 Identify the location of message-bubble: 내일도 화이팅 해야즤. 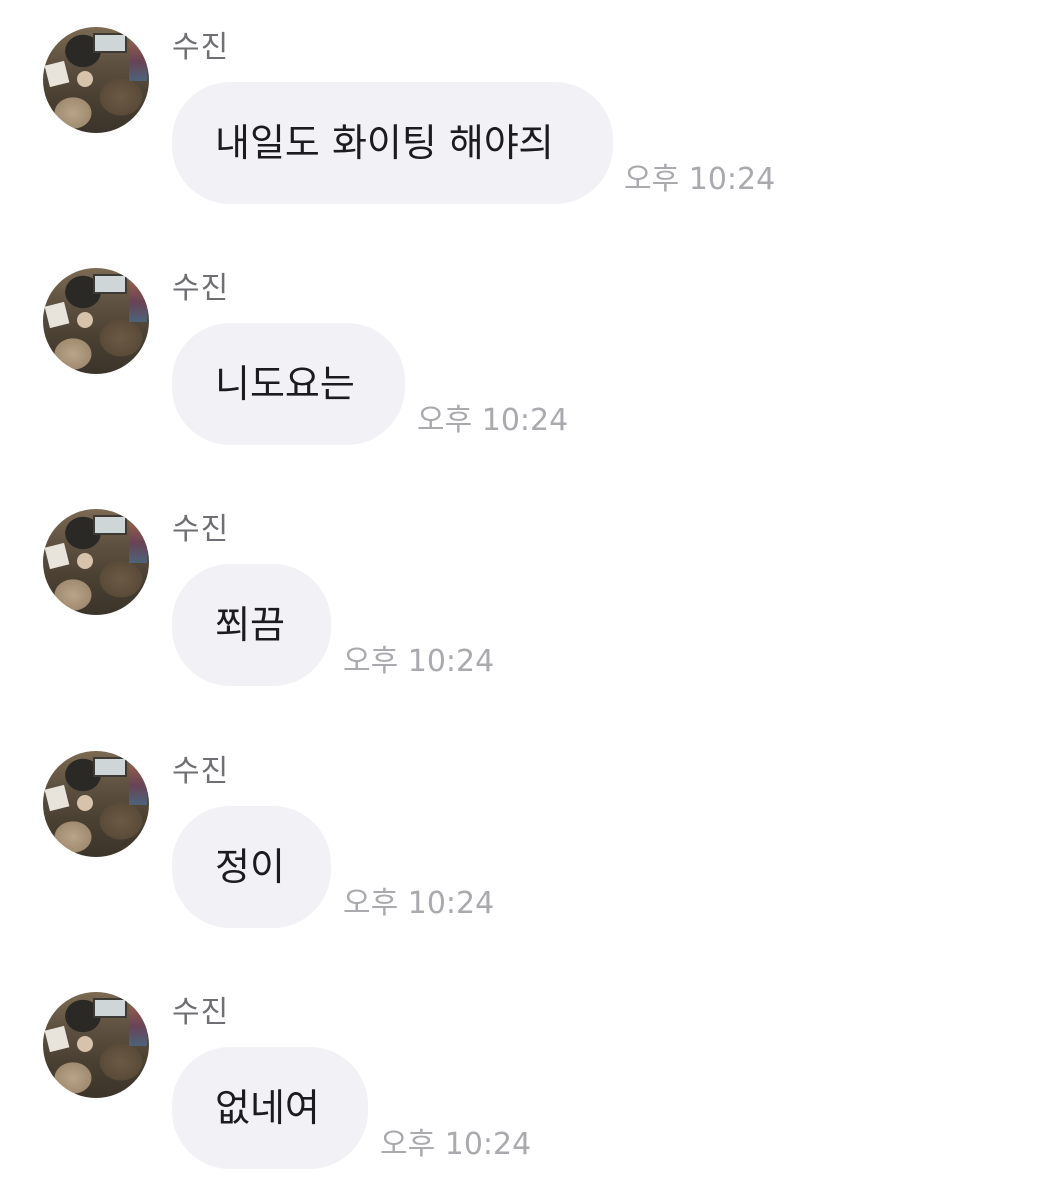
(392, 143).